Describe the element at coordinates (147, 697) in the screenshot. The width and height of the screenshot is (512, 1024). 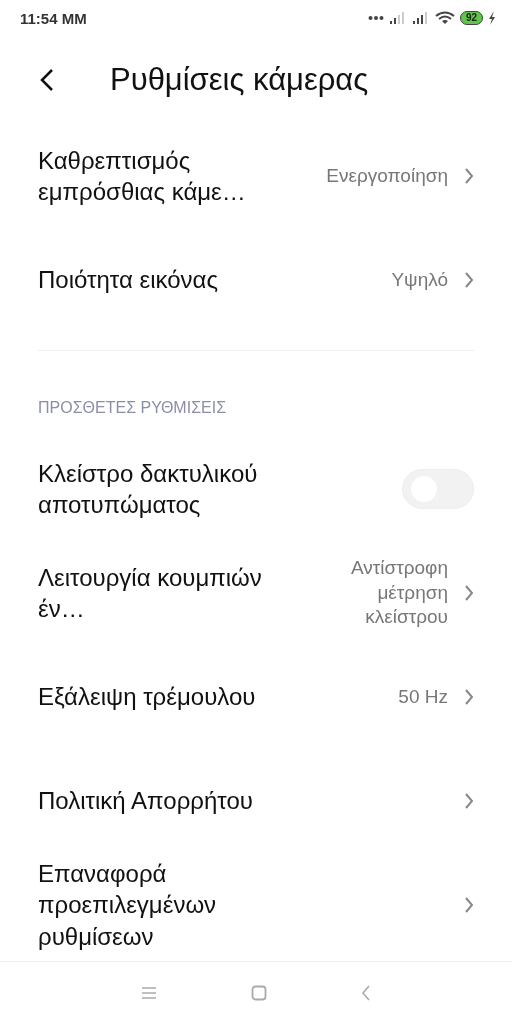
I see `setting-label: Εξάλειψη τρέμουλου` at that location.